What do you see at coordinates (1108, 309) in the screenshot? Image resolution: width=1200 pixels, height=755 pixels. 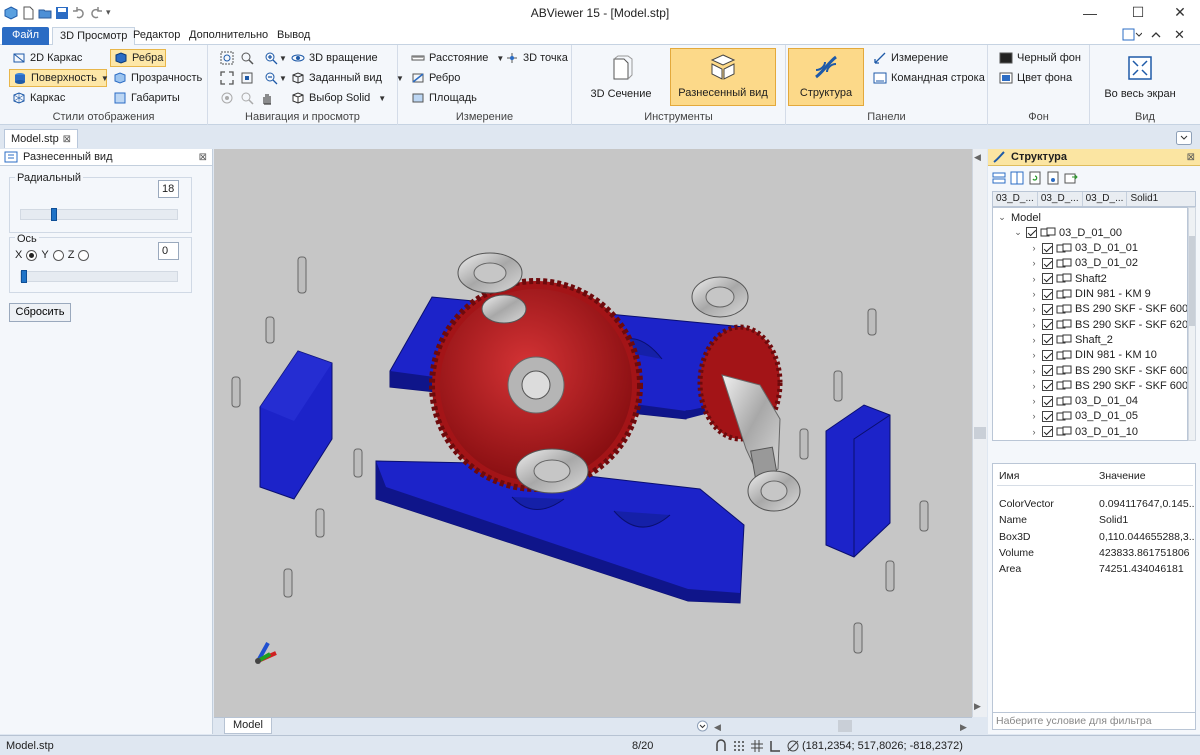 I see `tree-node: › BS 290 SKF - SKF 6005-` at bounding box center [1108, 309].